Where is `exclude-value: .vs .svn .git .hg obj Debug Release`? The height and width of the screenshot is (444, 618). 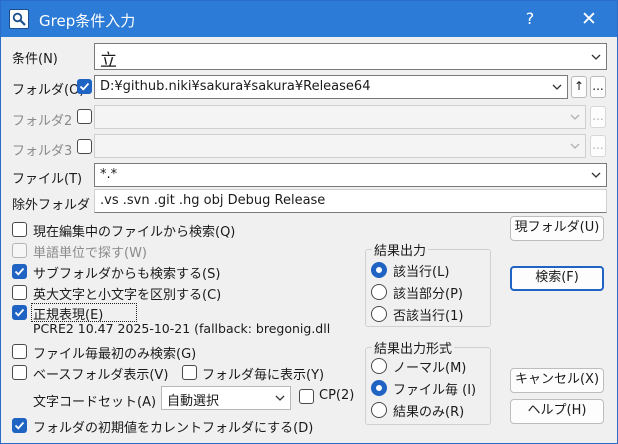
exclude-value: .vs .svn .git .hg obj Debug Release is located at coordinates (213, 200).